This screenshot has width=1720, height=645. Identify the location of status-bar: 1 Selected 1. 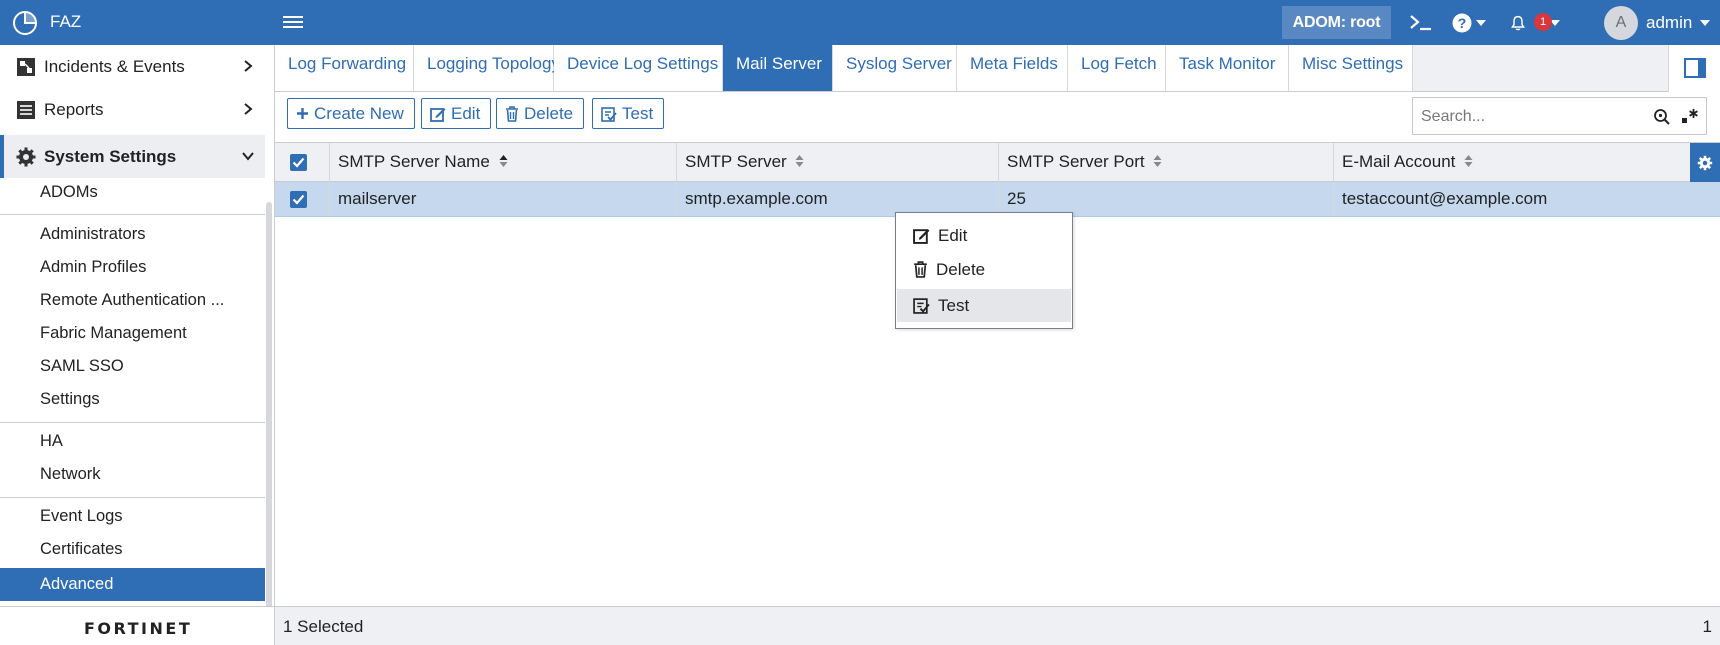
(997, 625).